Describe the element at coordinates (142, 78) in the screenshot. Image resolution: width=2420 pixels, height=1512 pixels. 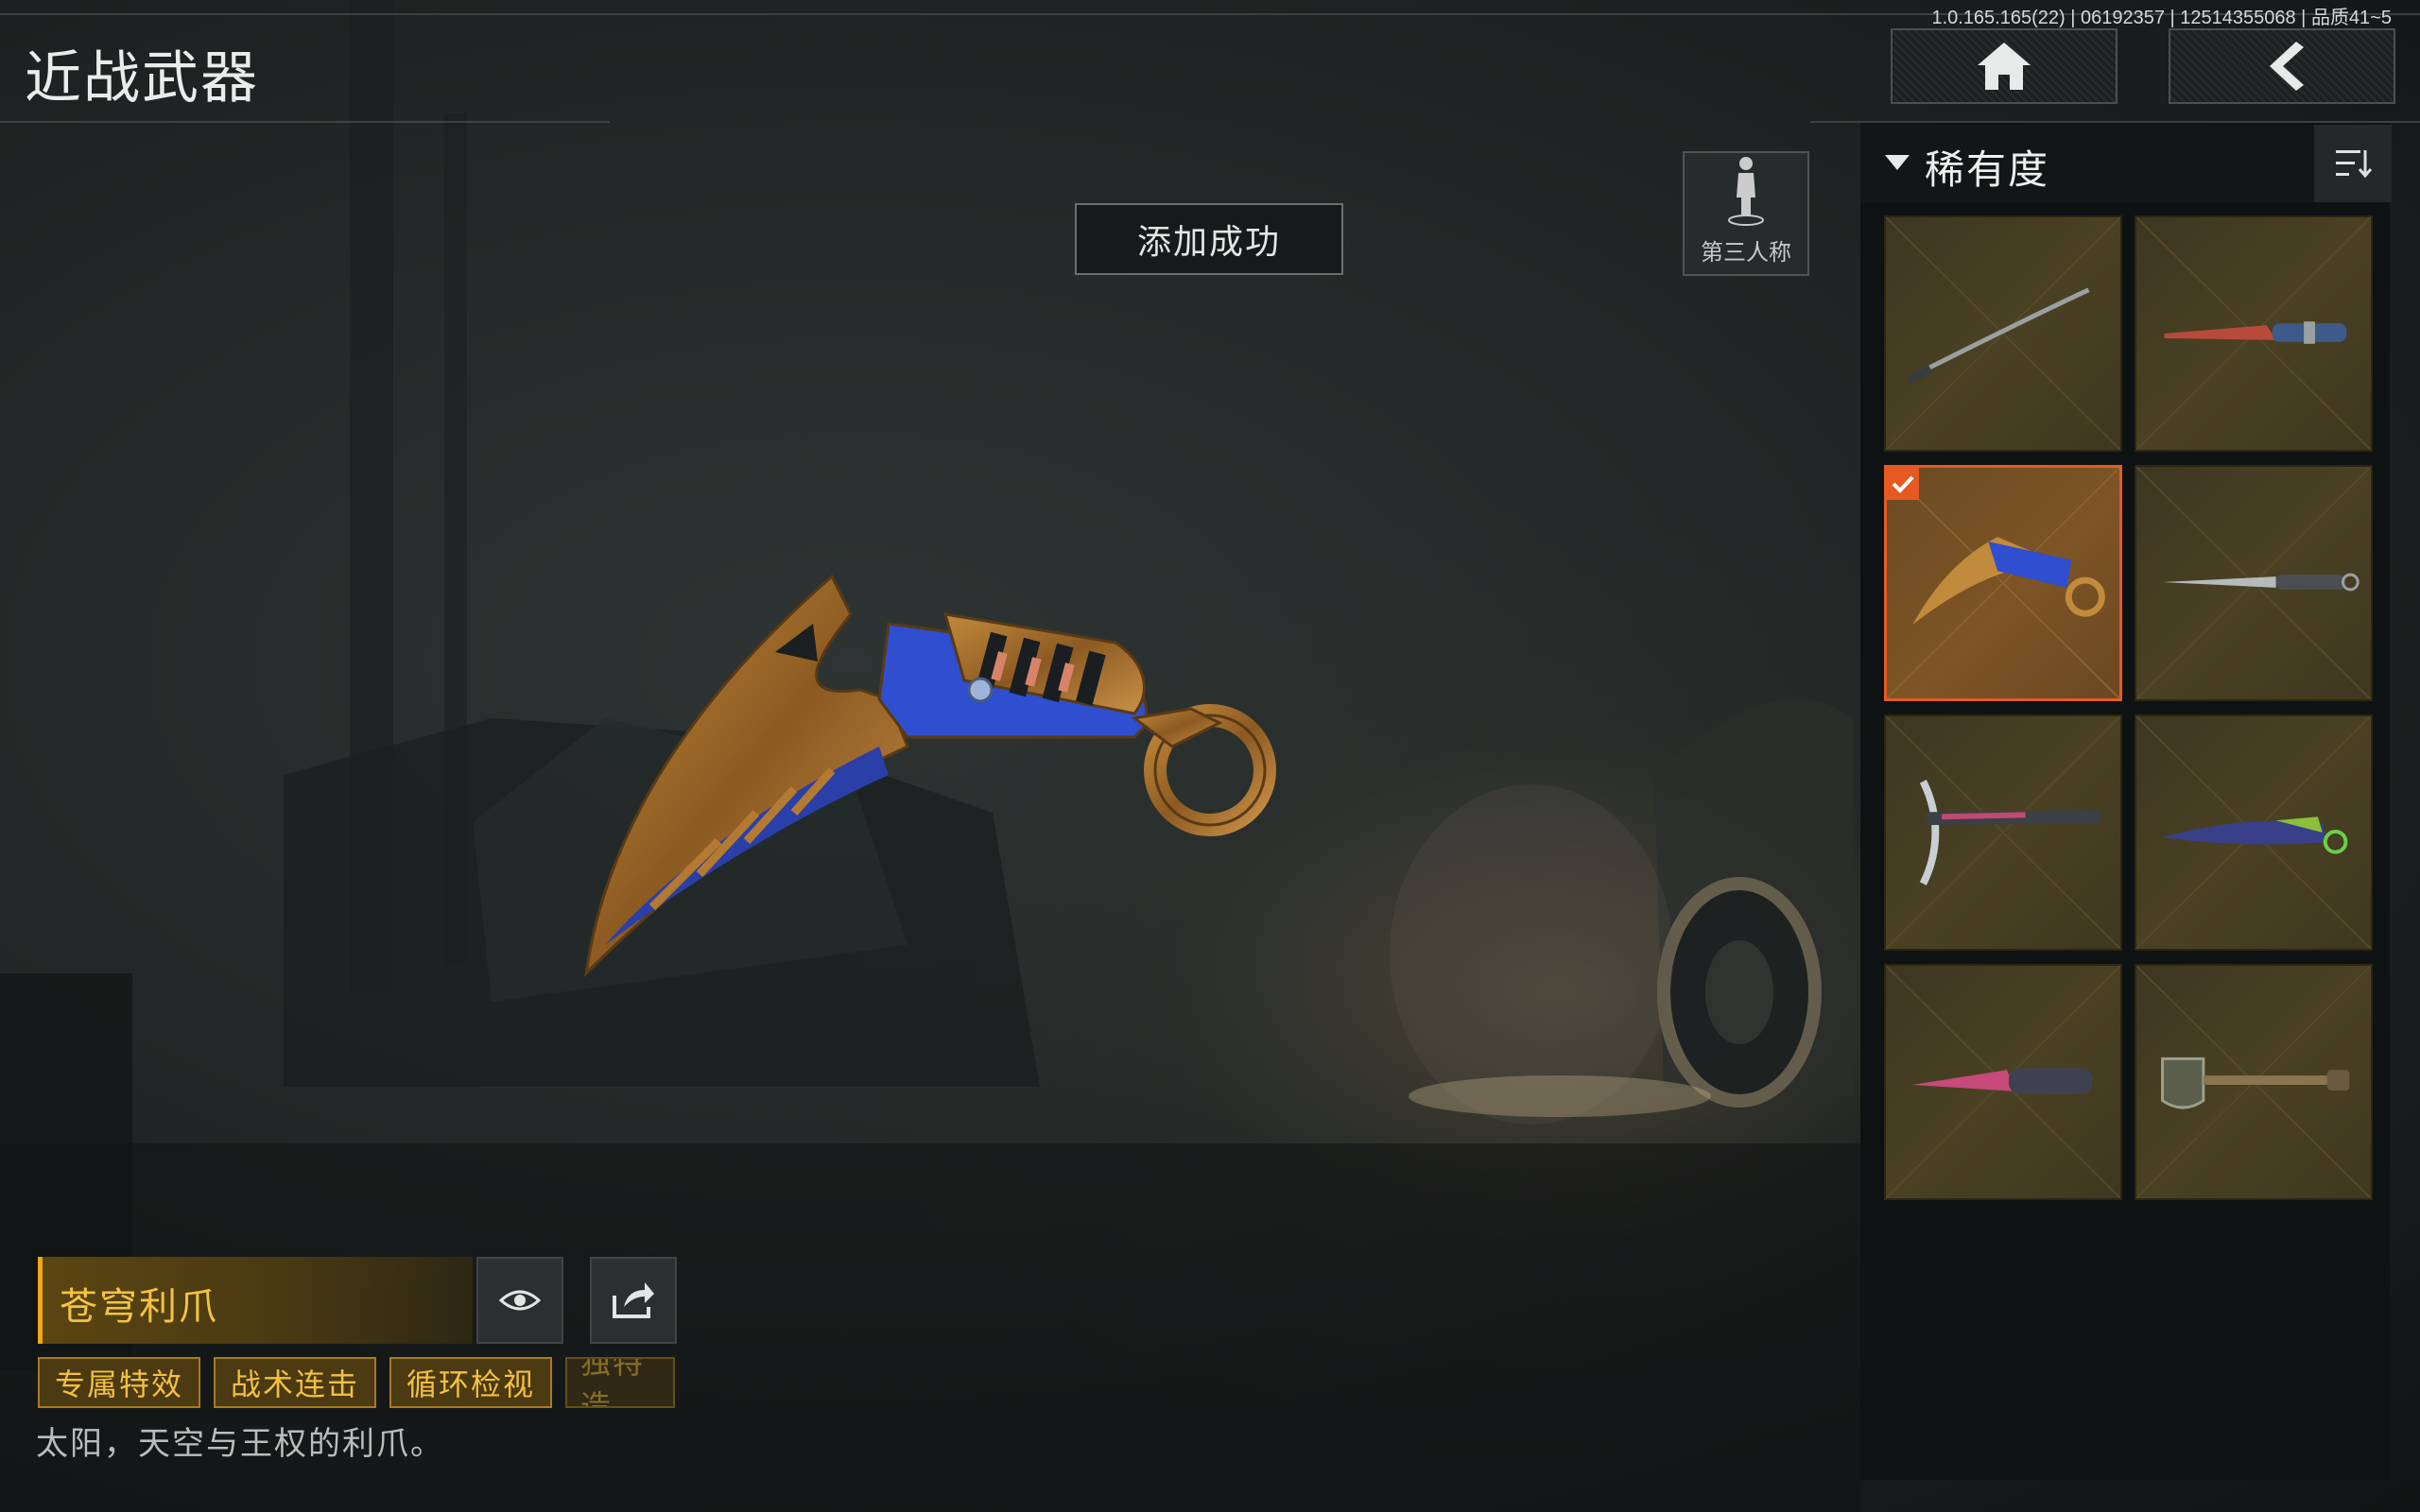
I see `page-title: 近战武器` at that location.